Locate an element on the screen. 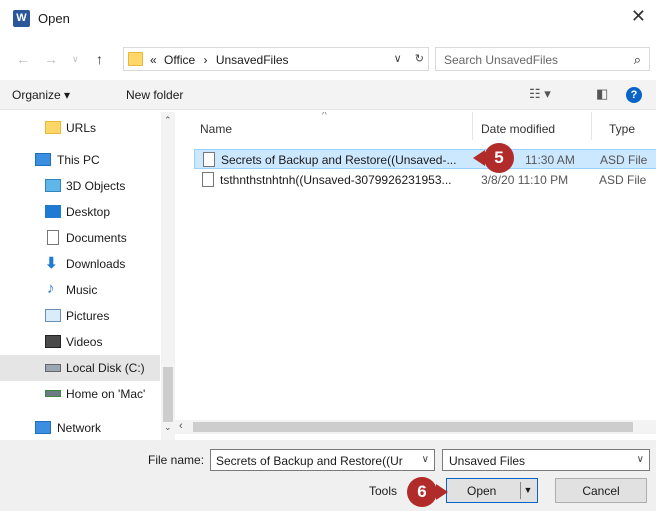  sidebar-item-videos: Videos is located at coordinates (80, 342).